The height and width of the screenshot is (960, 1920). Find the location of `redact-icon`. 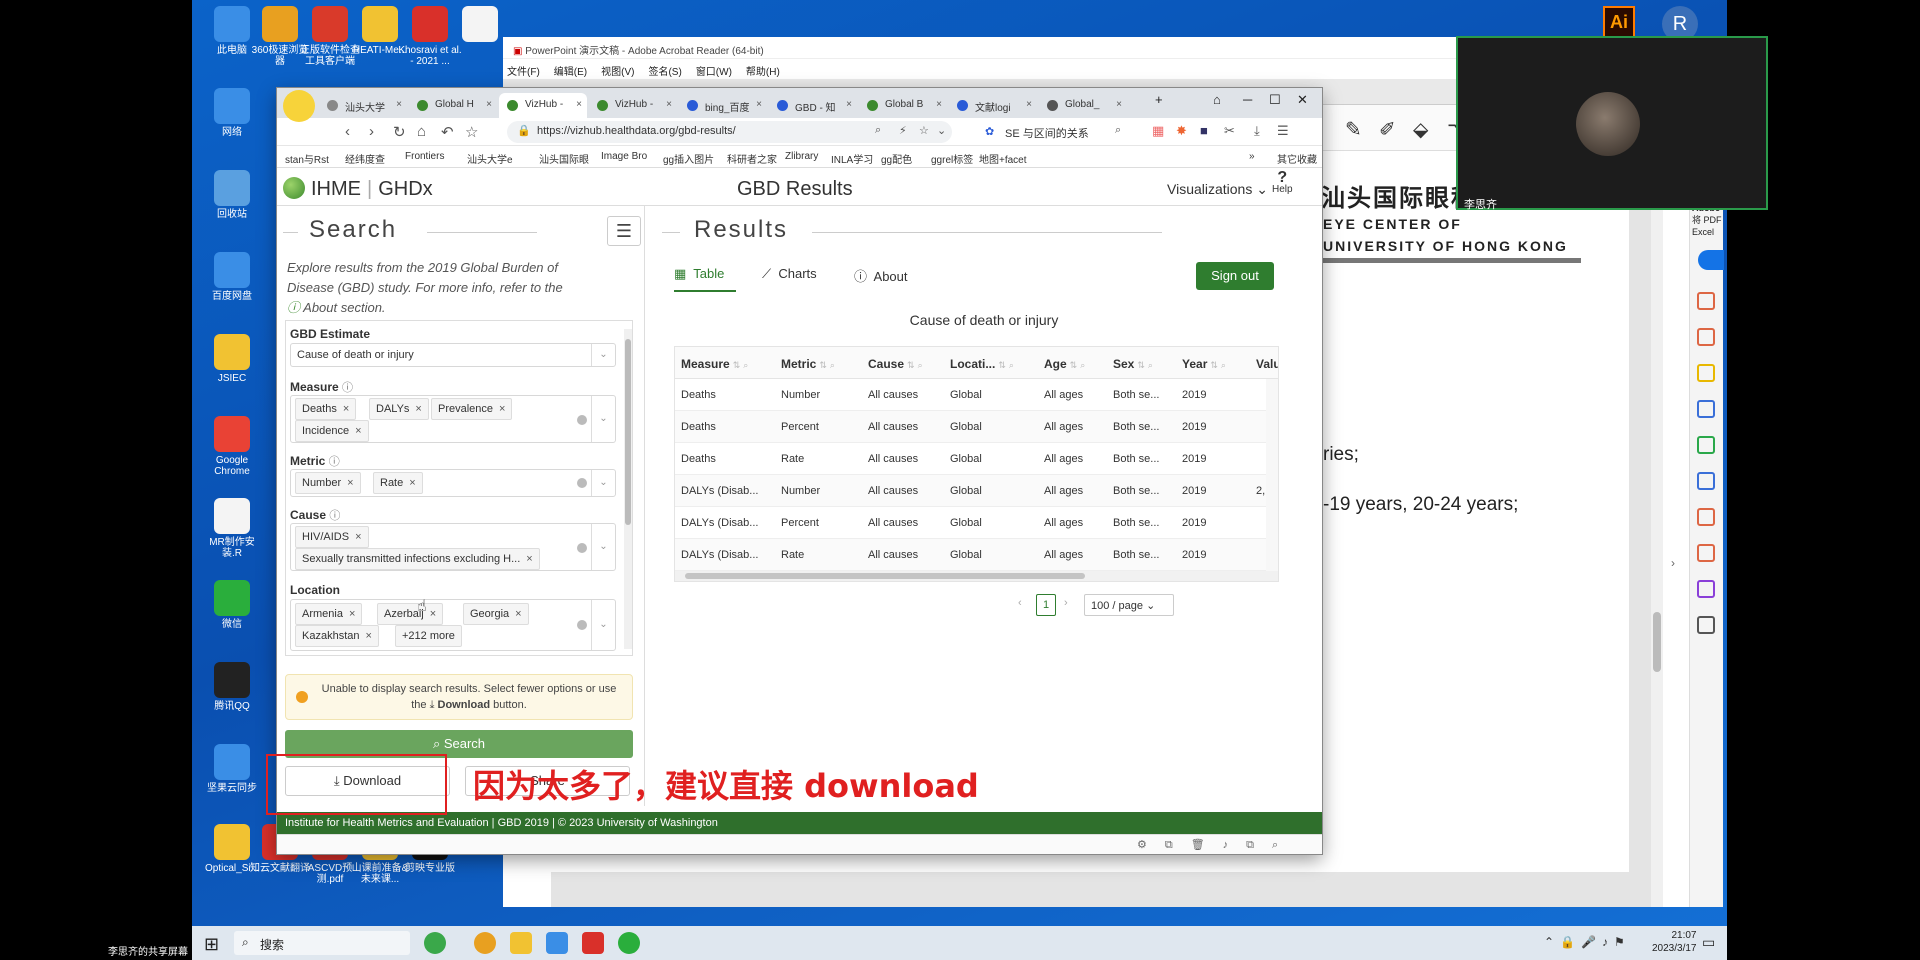

redact-icon is located at coordinates (1706, 553).